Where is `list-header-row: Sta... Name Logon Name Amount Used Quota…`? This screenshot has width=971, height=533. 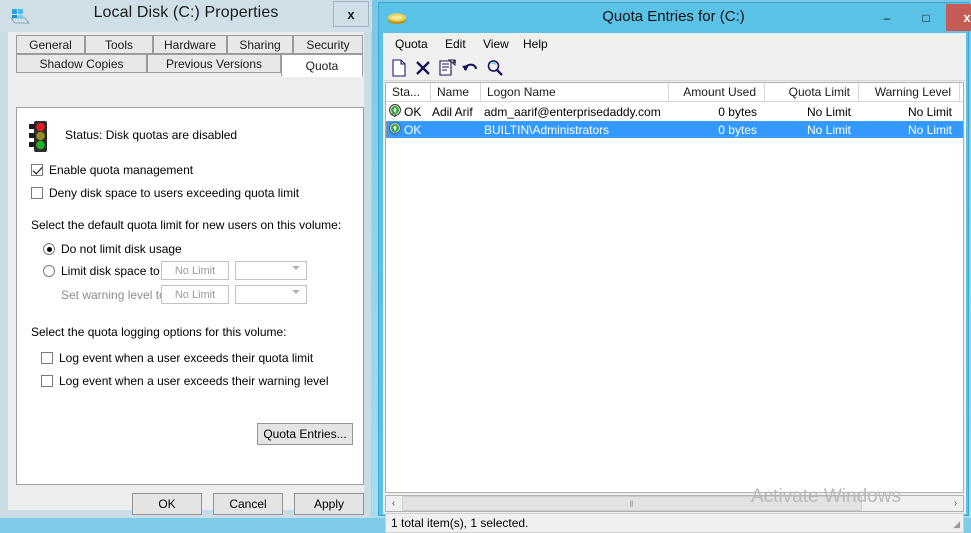
list-header-row: Sta... Name Logon Name Amount Used Quota… is located at coordinates (674, 92).